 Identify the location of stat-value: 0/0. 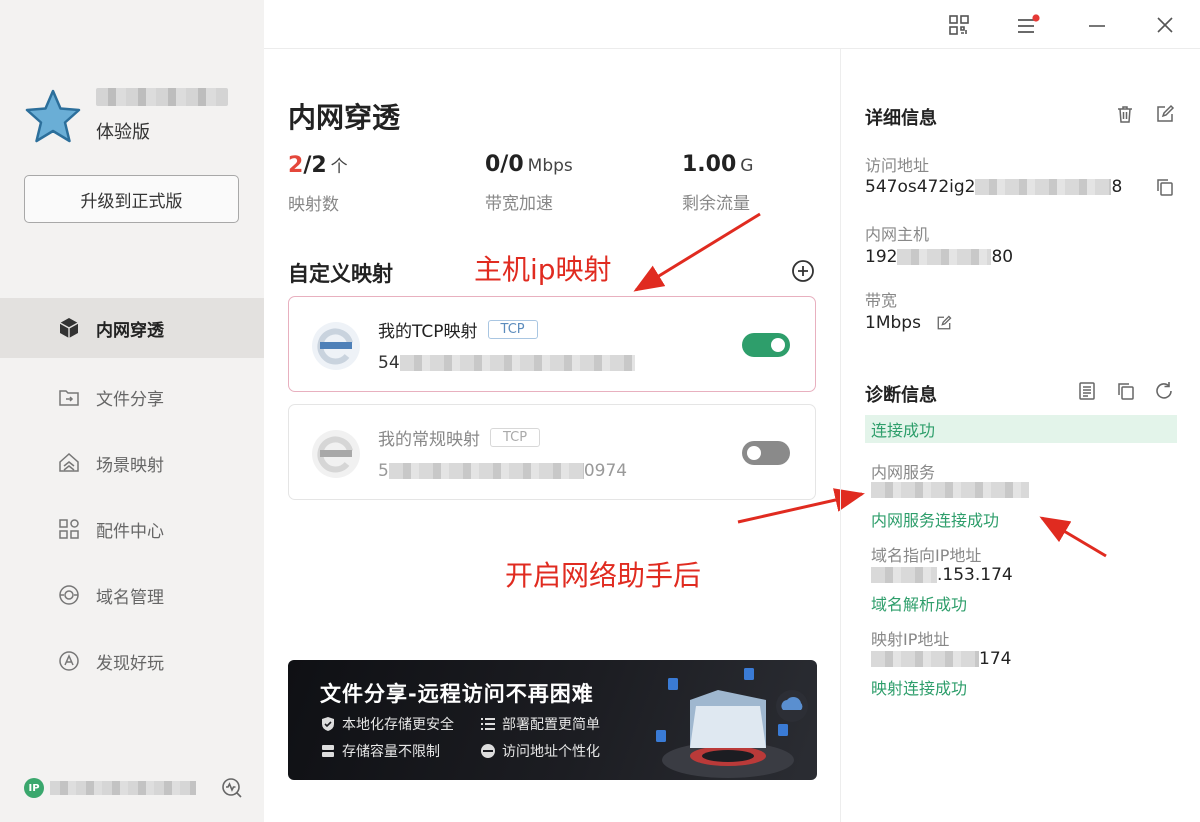
(504, 164).